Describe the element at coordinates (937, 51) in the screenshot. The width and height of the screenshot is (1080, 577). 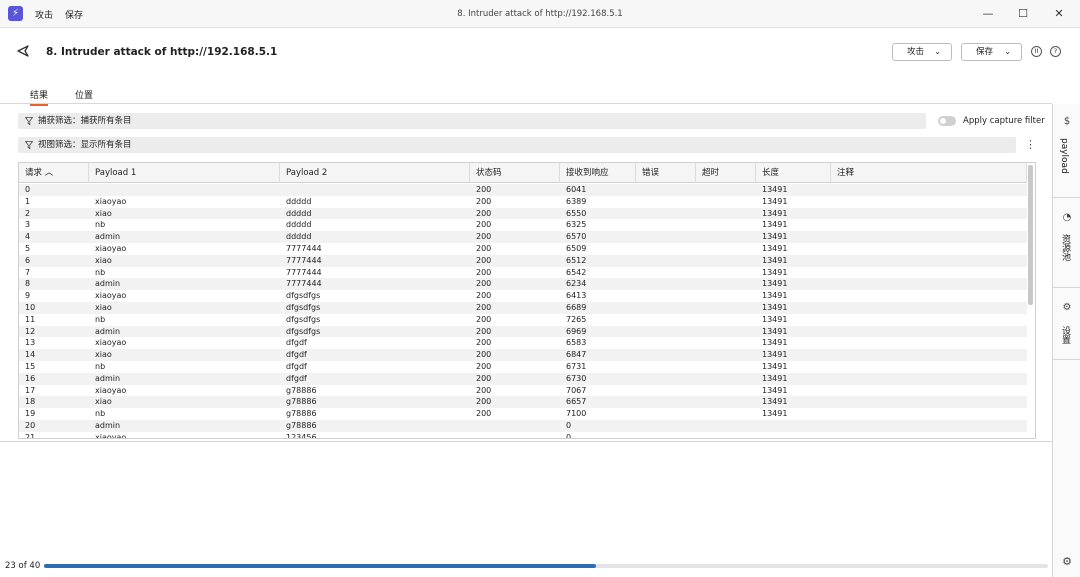
I see `chevron-down-icon: ⌄` at that location.